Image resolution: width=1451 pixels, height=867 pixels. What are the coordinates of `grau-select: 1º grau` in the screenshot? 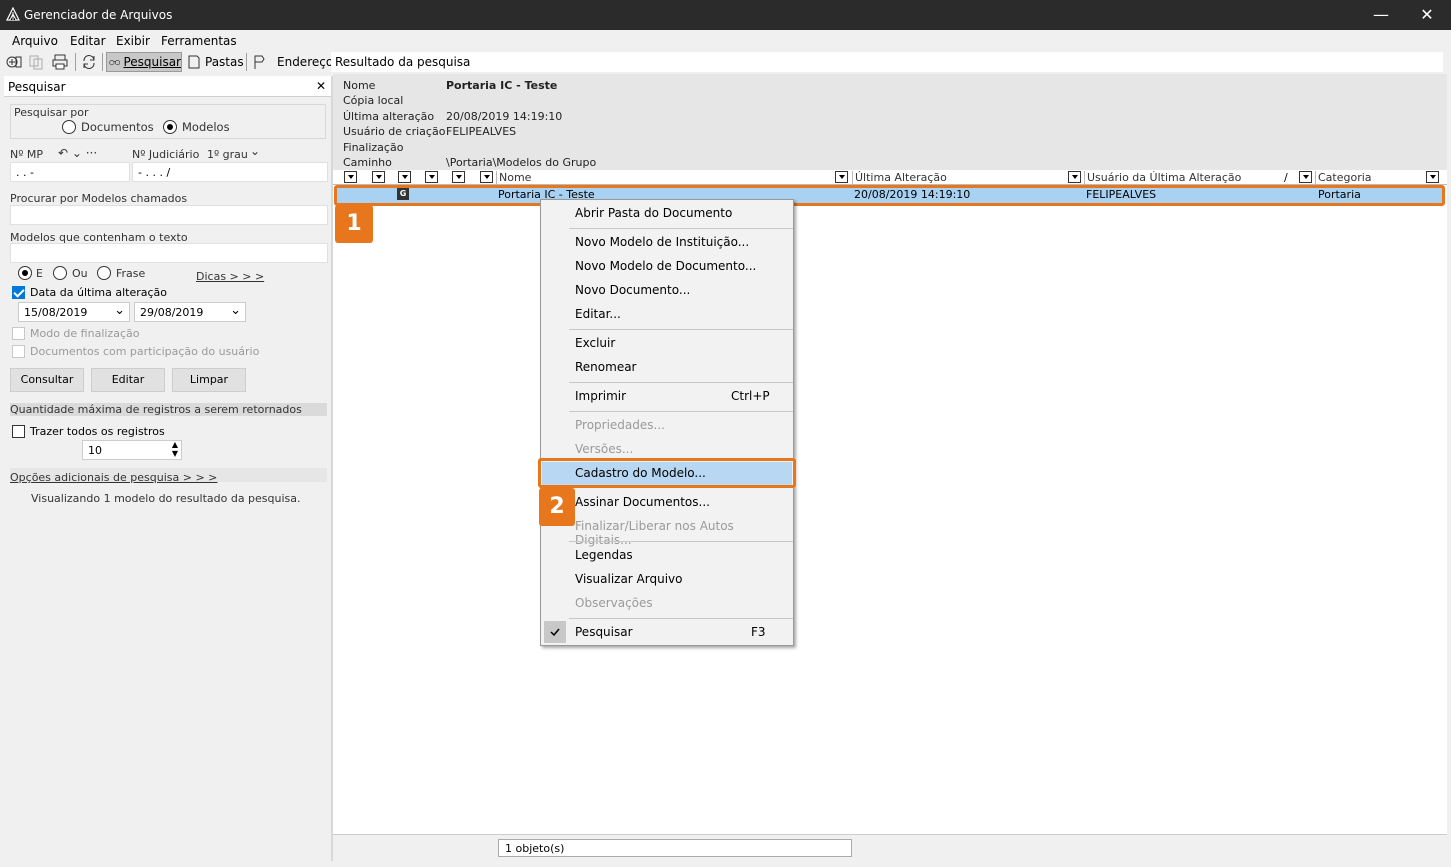 It's located at (227, 154).